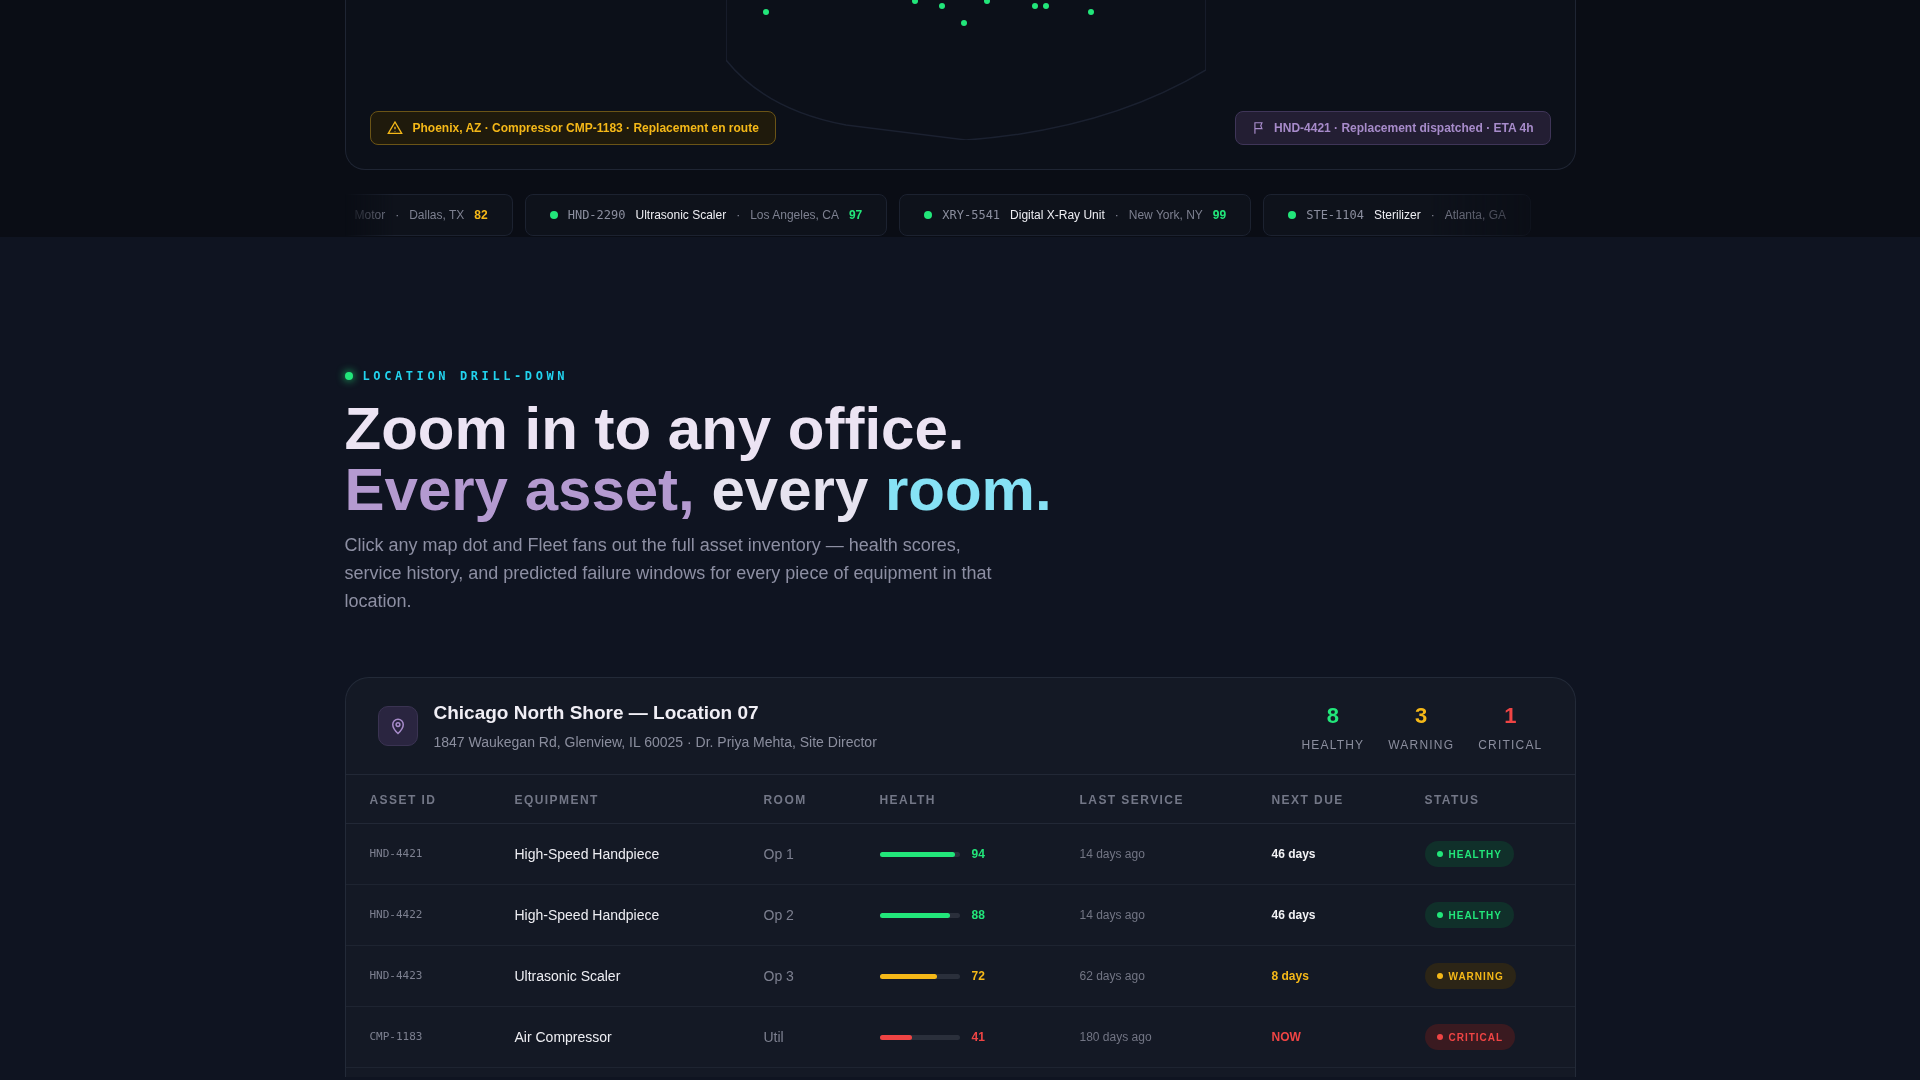  I want to click on health-score: 88, so click(978, 915).